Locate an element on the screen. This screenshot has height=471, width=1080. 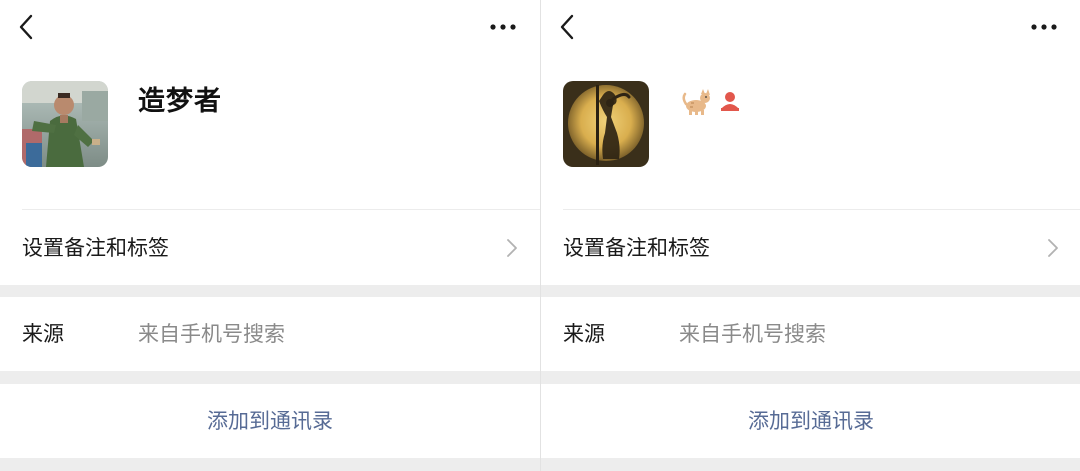
nickname: 造梦者 is located at coordinates (180, 101).